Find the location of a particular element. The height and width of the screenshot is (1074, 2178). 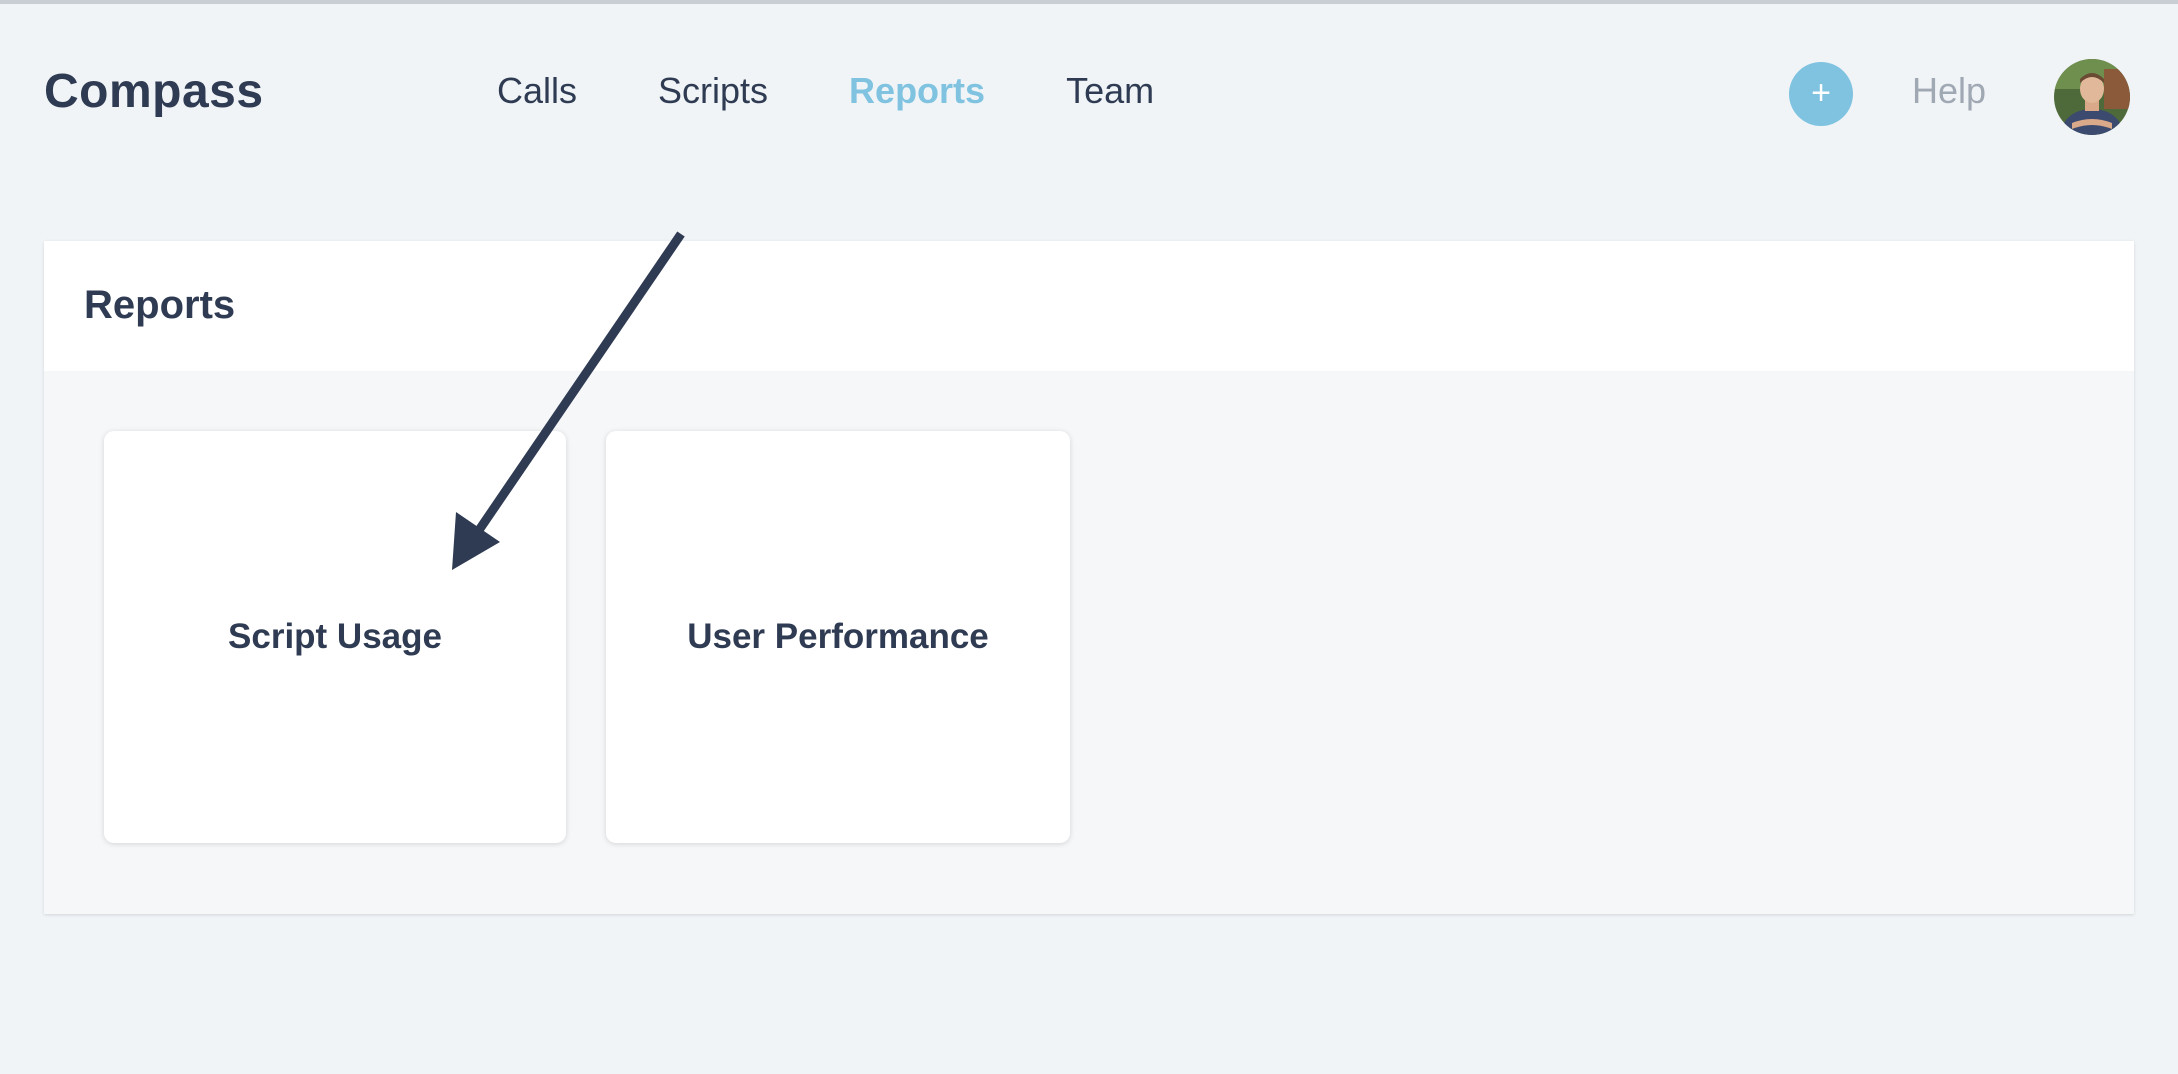

report-card-label: User Performance is located at coordinates (838, 636).